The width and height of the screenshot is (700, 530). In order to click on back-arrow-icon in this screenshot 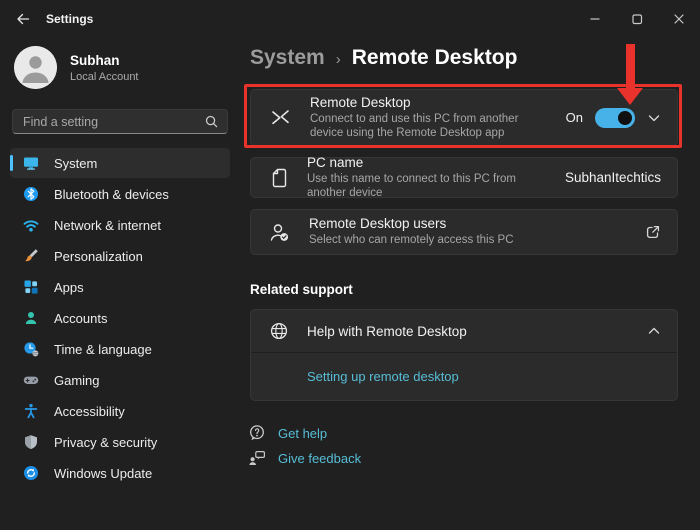, I will do `click(23, 19)`.